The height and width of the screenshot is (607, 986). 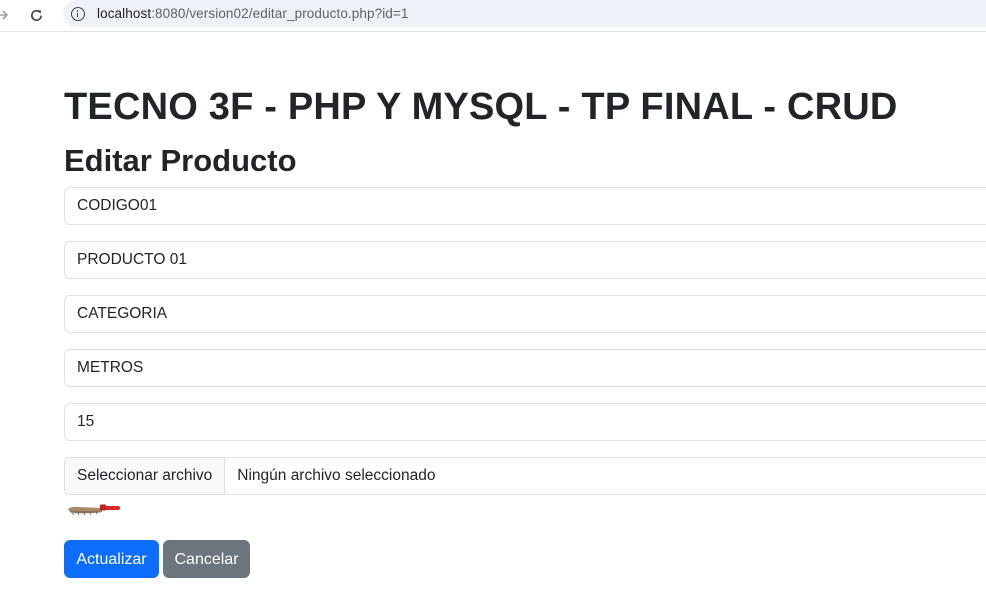 I want to click on url-host: localhost, so click(x=124, y=13).